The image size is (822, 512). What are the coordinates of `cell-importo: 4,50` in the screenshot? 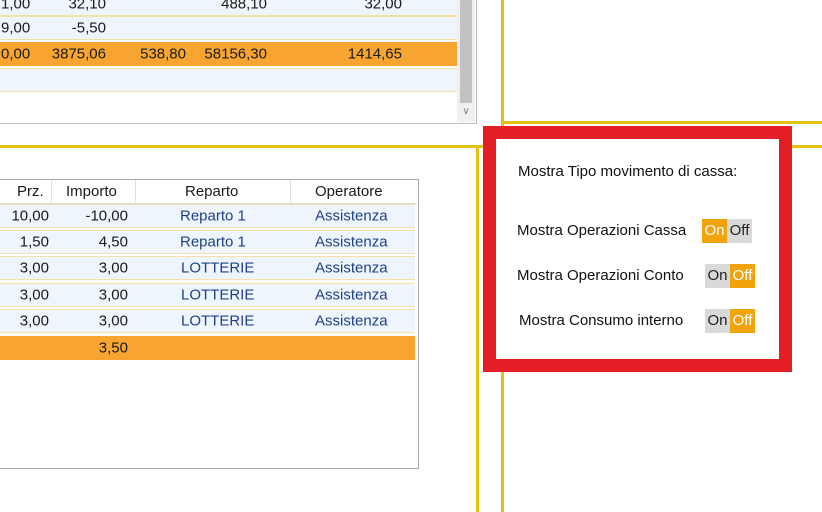 It's located at (113, 242).